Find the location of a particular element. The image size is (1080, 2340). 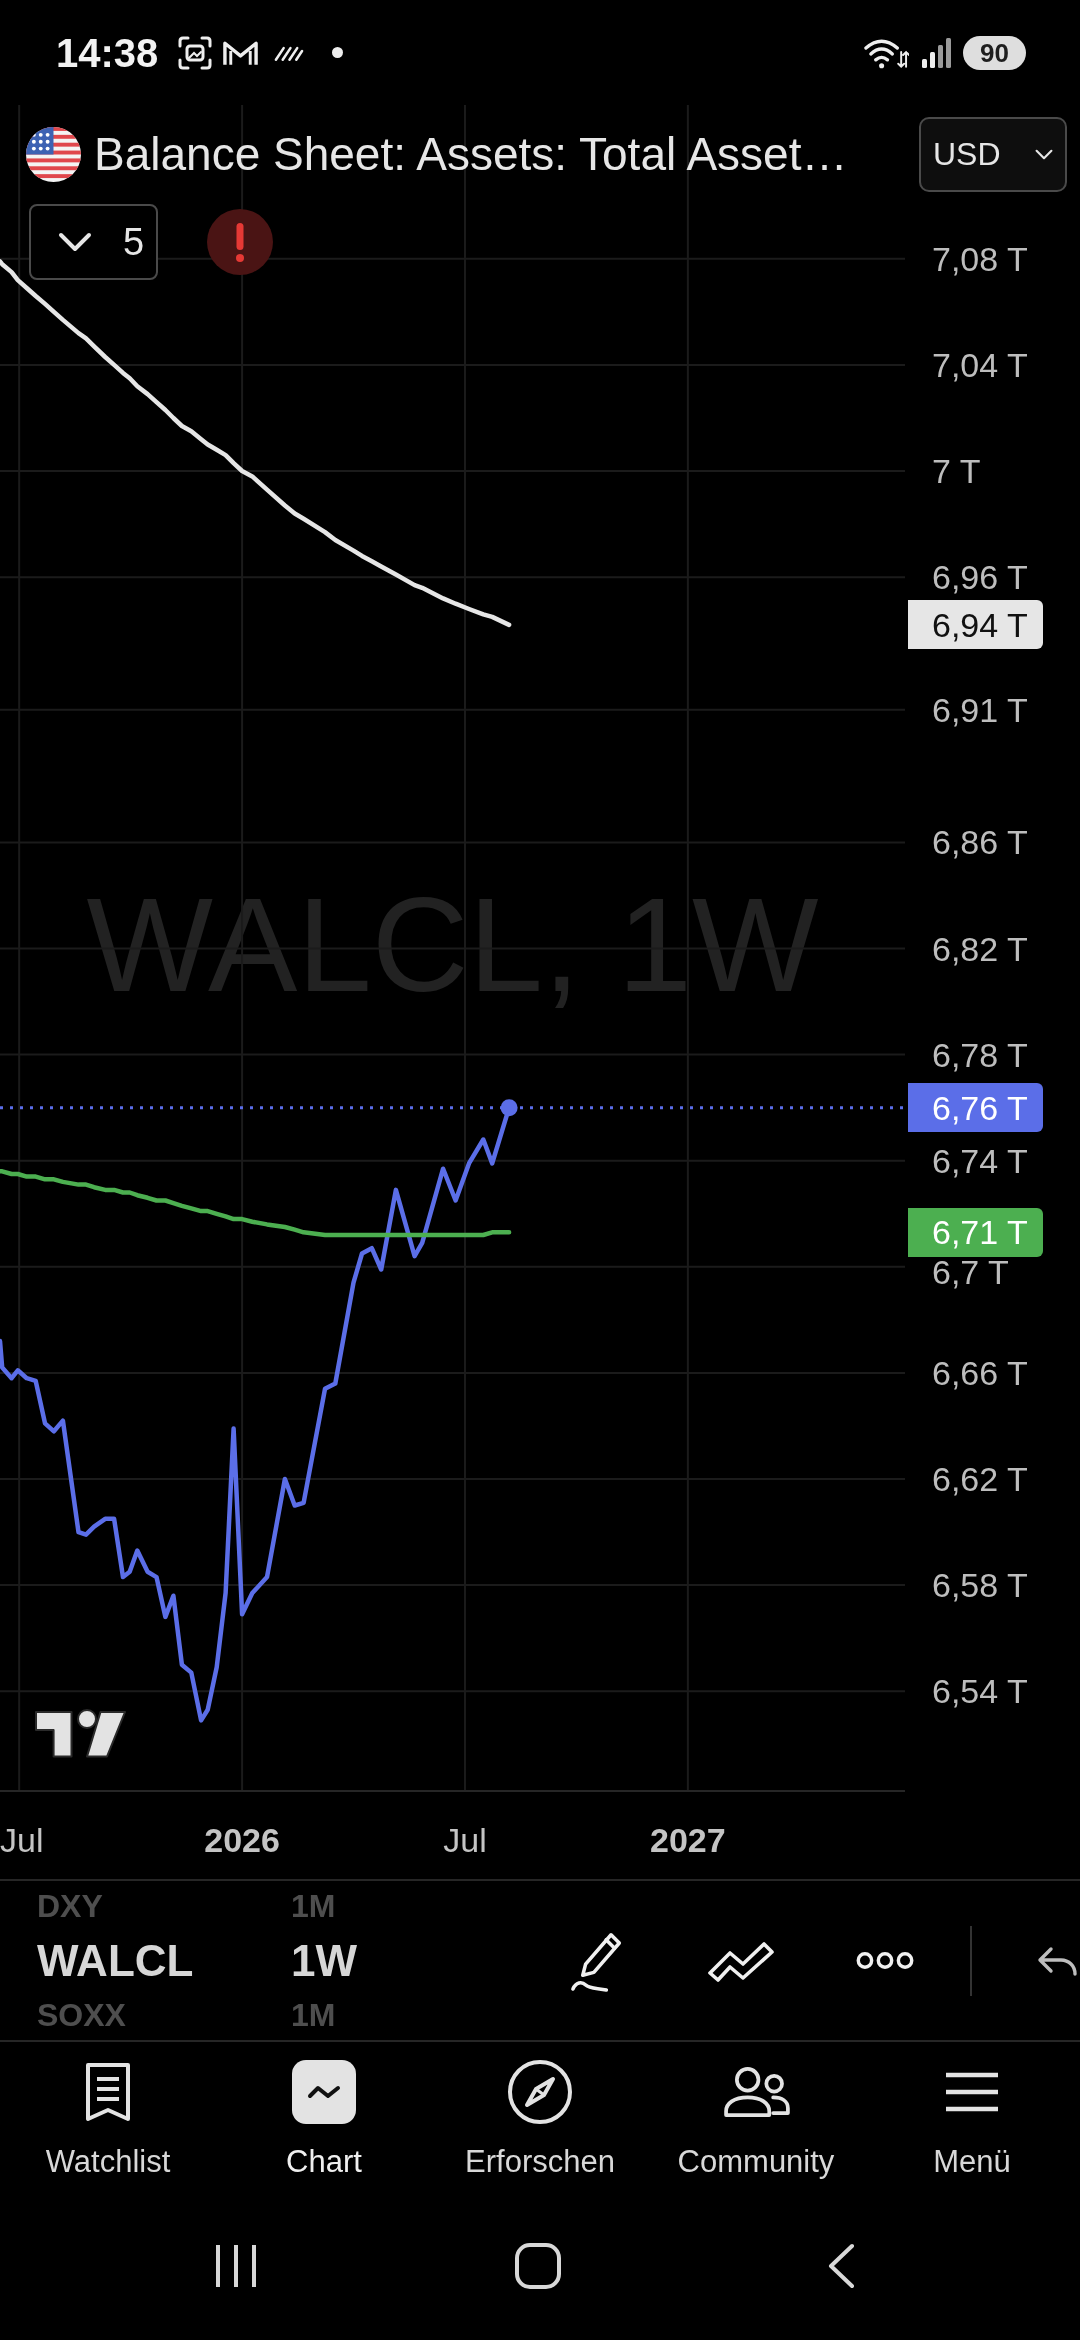

axis-label: 6,58 T is located at coordinates (980, 1585).